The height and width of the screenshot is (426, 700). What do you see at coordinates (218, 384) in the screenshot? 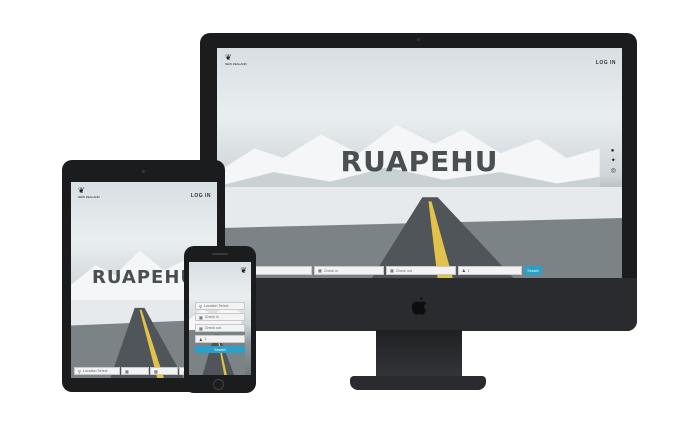
I see `iphone-home-button` at bounding box center [218, 384].